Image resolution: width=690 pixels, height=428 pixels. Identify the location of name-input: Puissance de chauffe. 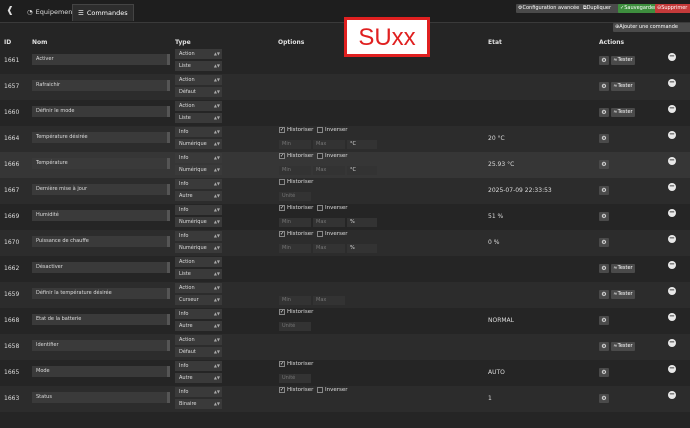
(101, 241).